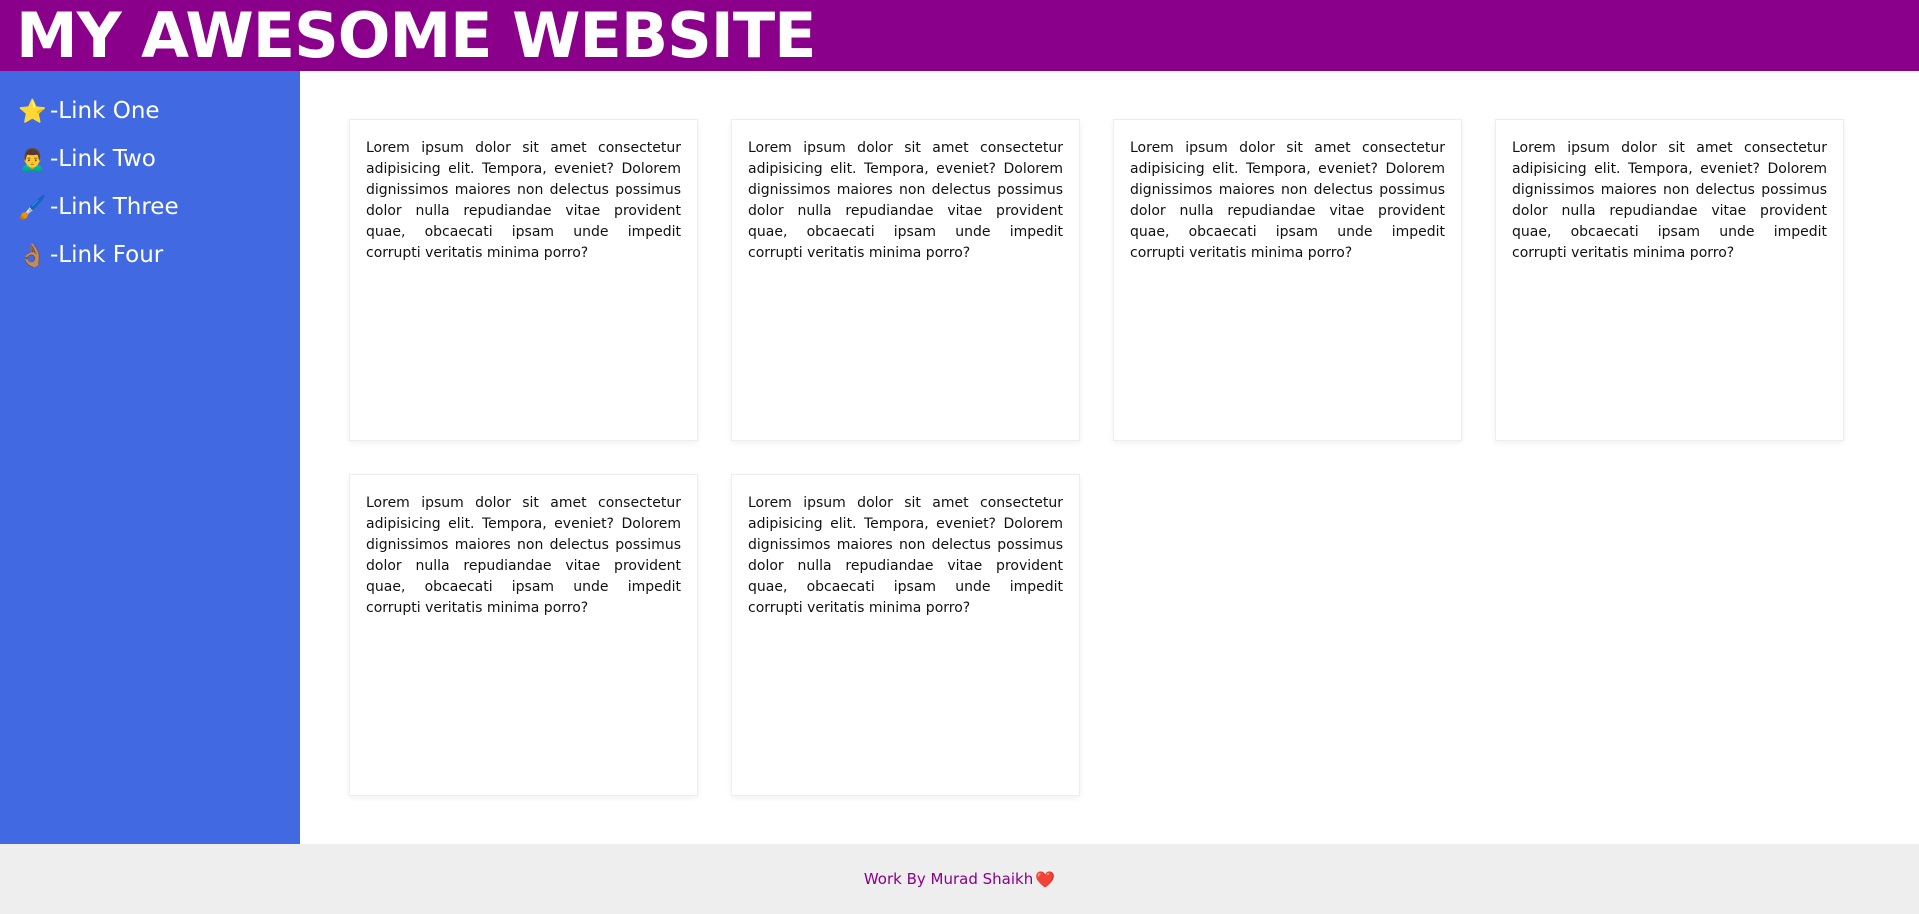 This screenshot has width=1919, height=914. I want to click on sidebar-item-link-two: 🙍‍♂️ -Link Two, so click(150, 159).